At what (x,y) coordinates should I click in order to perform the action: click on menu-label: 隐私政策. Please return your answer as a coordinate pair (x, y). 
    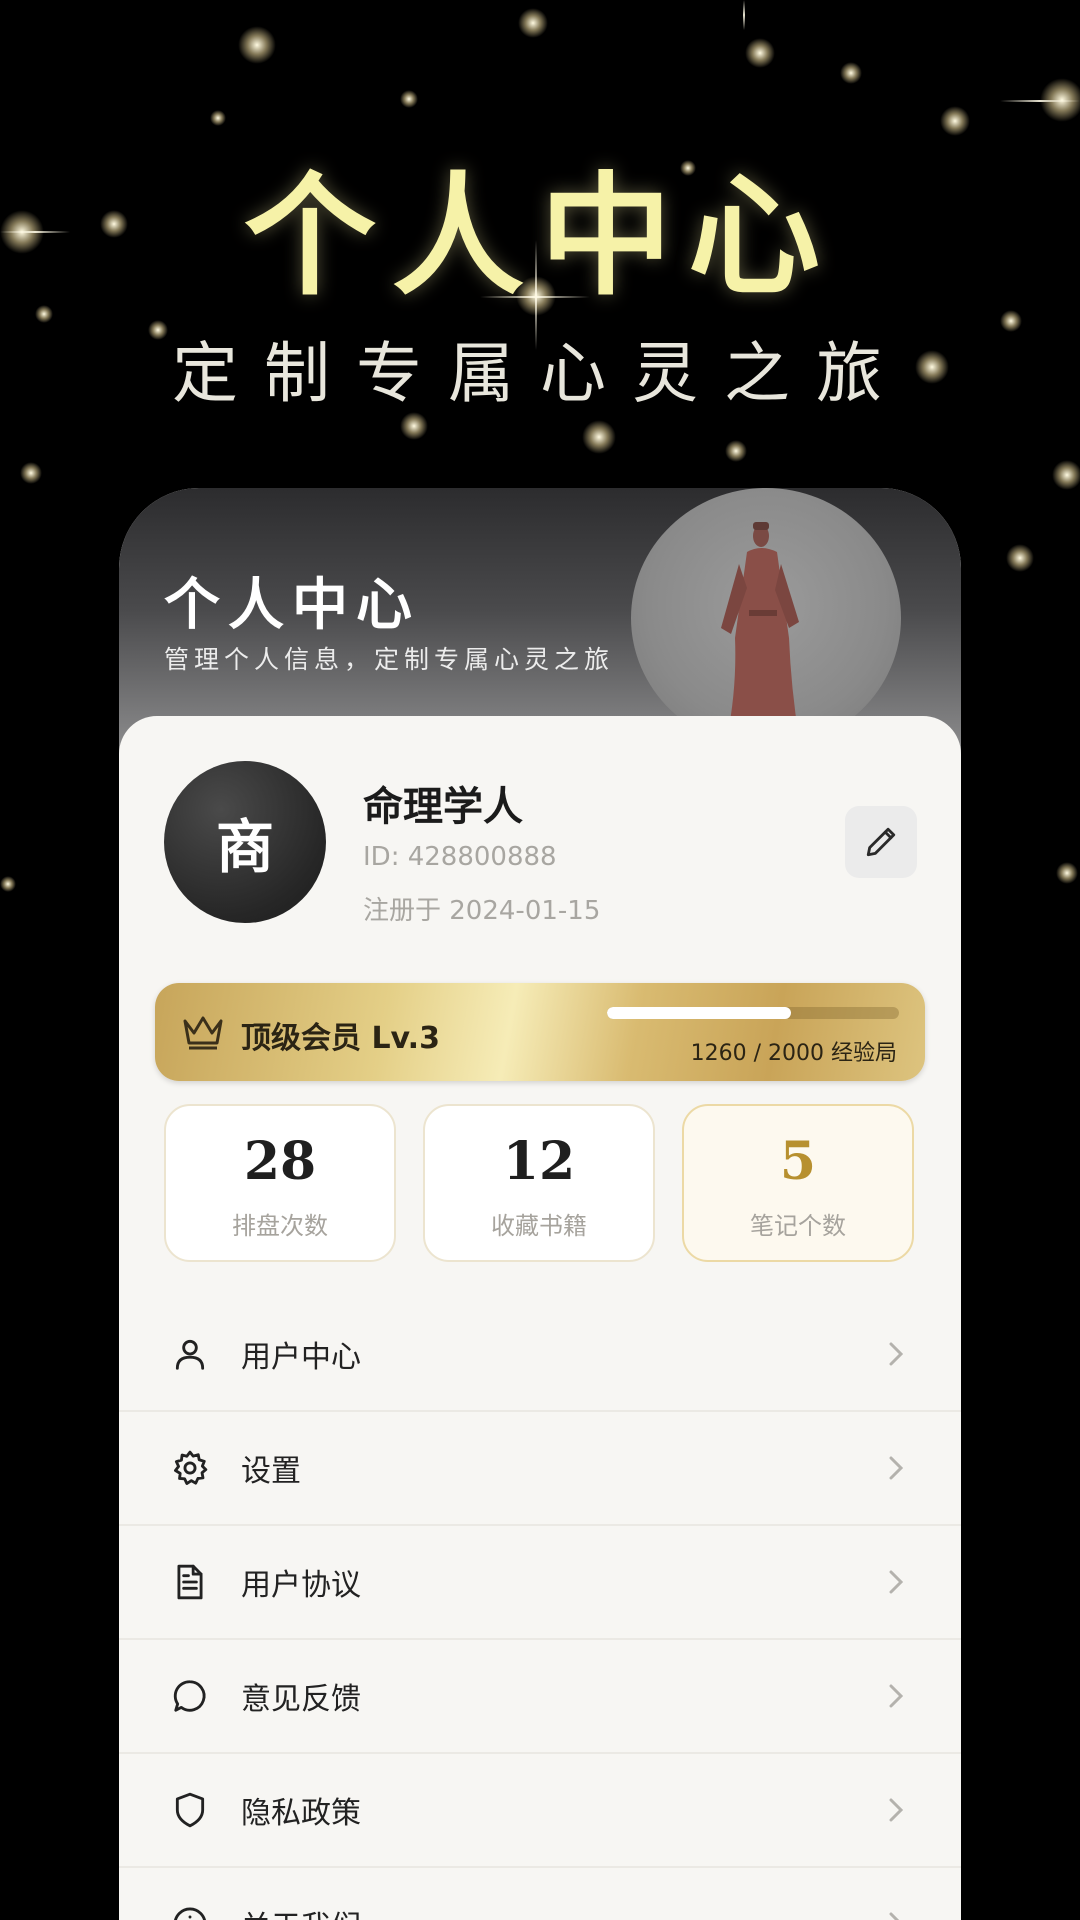
    Looking at the image, I should click on (301, 1813).